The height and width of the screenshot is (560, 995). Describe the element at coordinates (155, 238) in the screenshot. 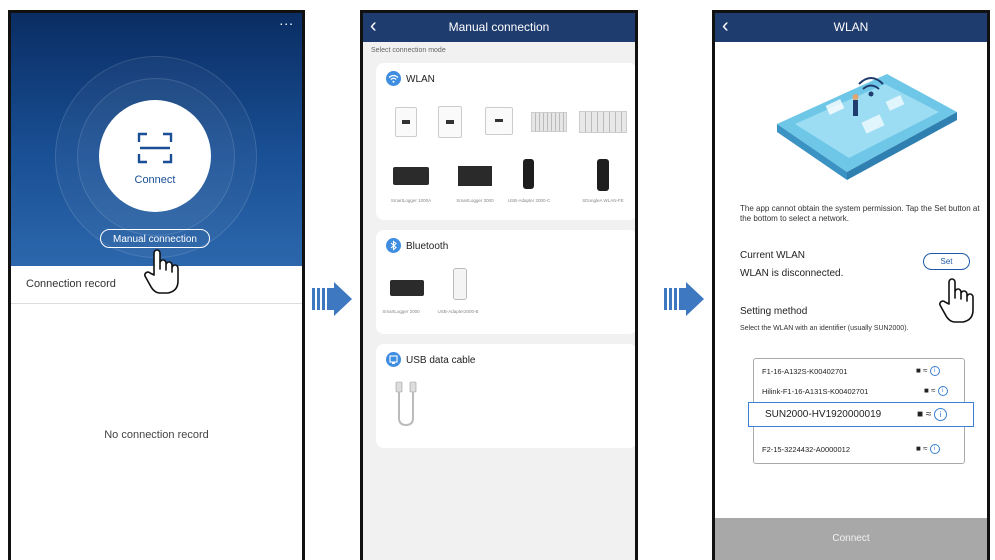

I see `manual-connection-button: Manual connection` at that location.